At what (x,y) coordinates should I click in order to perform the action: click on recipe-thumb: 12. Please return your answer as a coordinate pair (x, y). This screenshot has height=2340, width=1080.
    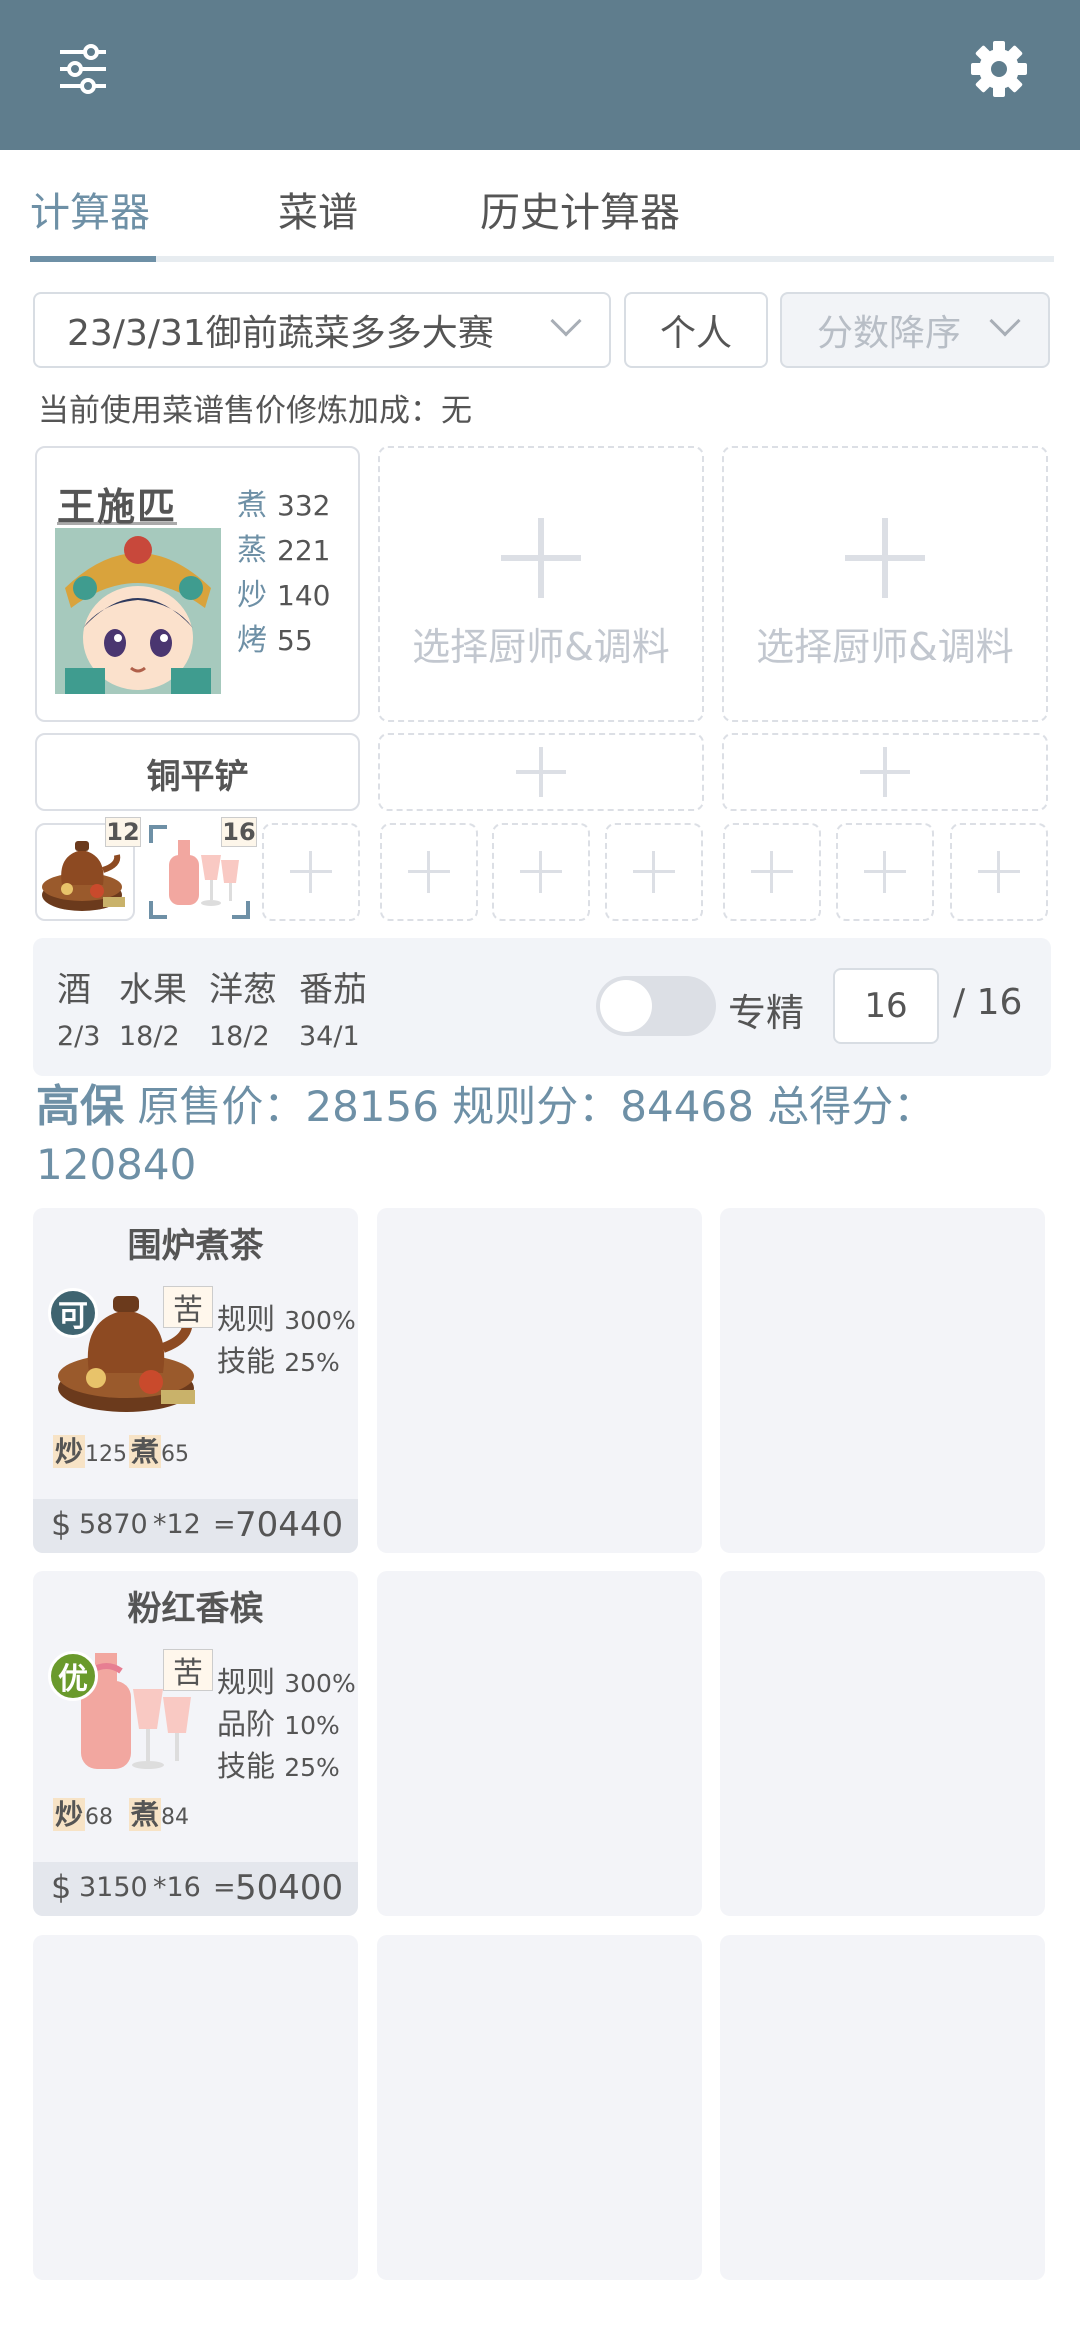
    Looking at the image, I should click on (88, 869).